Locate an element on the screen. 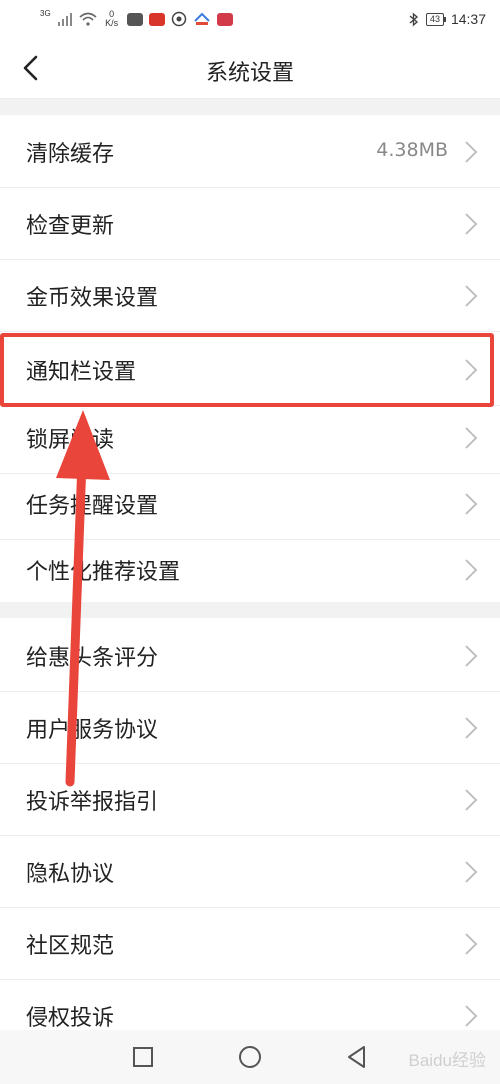  system-nav-bar: Baidu经验 is located at coordinates (250, 1057).